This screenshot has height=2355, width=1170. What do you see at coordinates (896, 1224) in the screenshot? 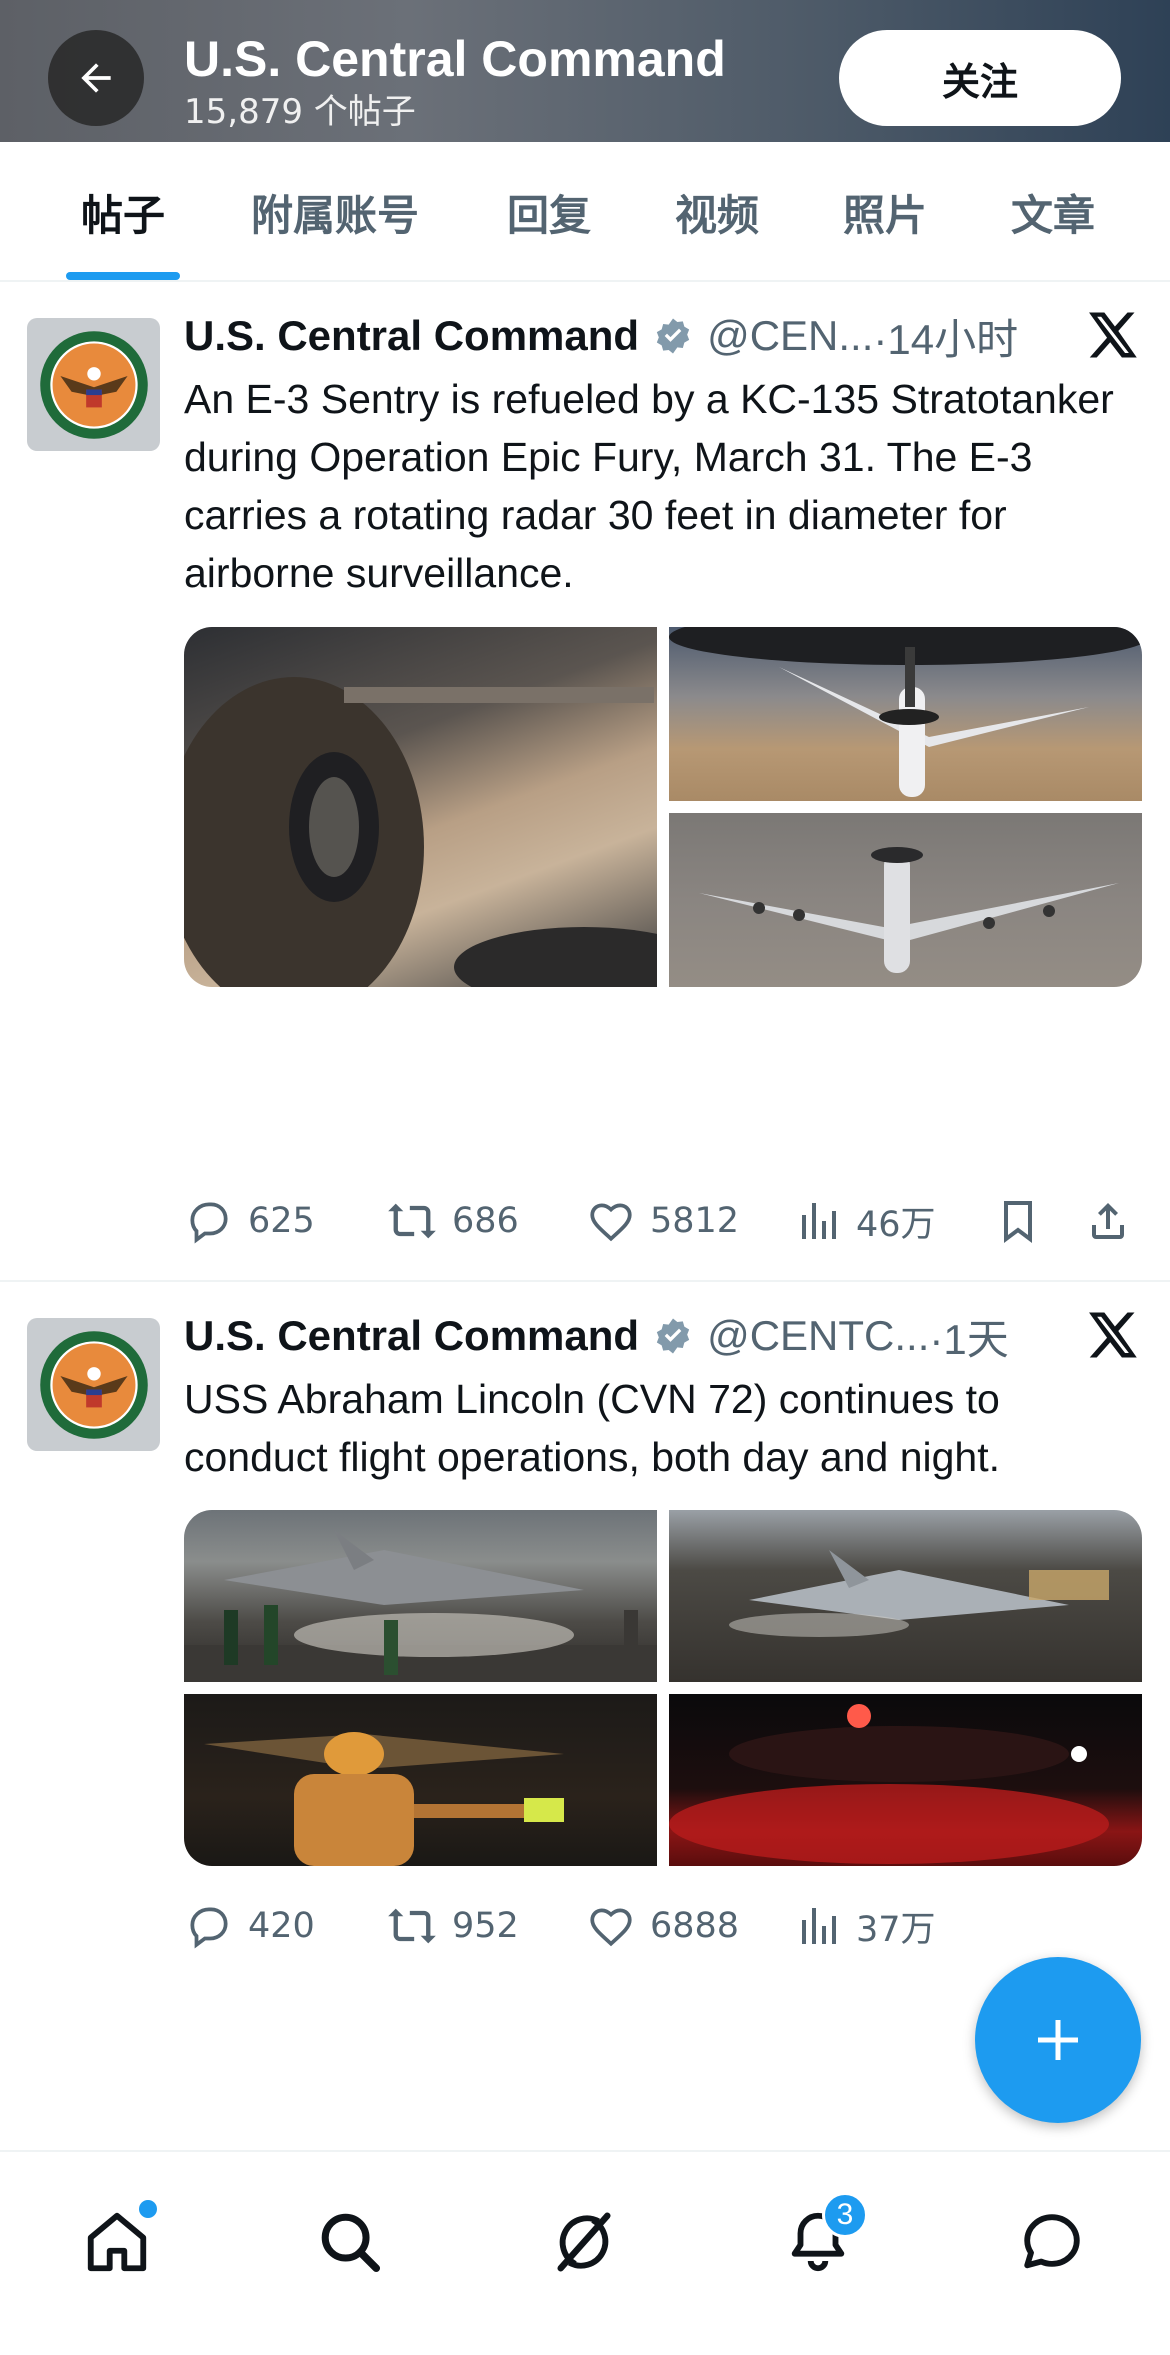
I see `views-count: 46万` at bounding box center [896, 1224].